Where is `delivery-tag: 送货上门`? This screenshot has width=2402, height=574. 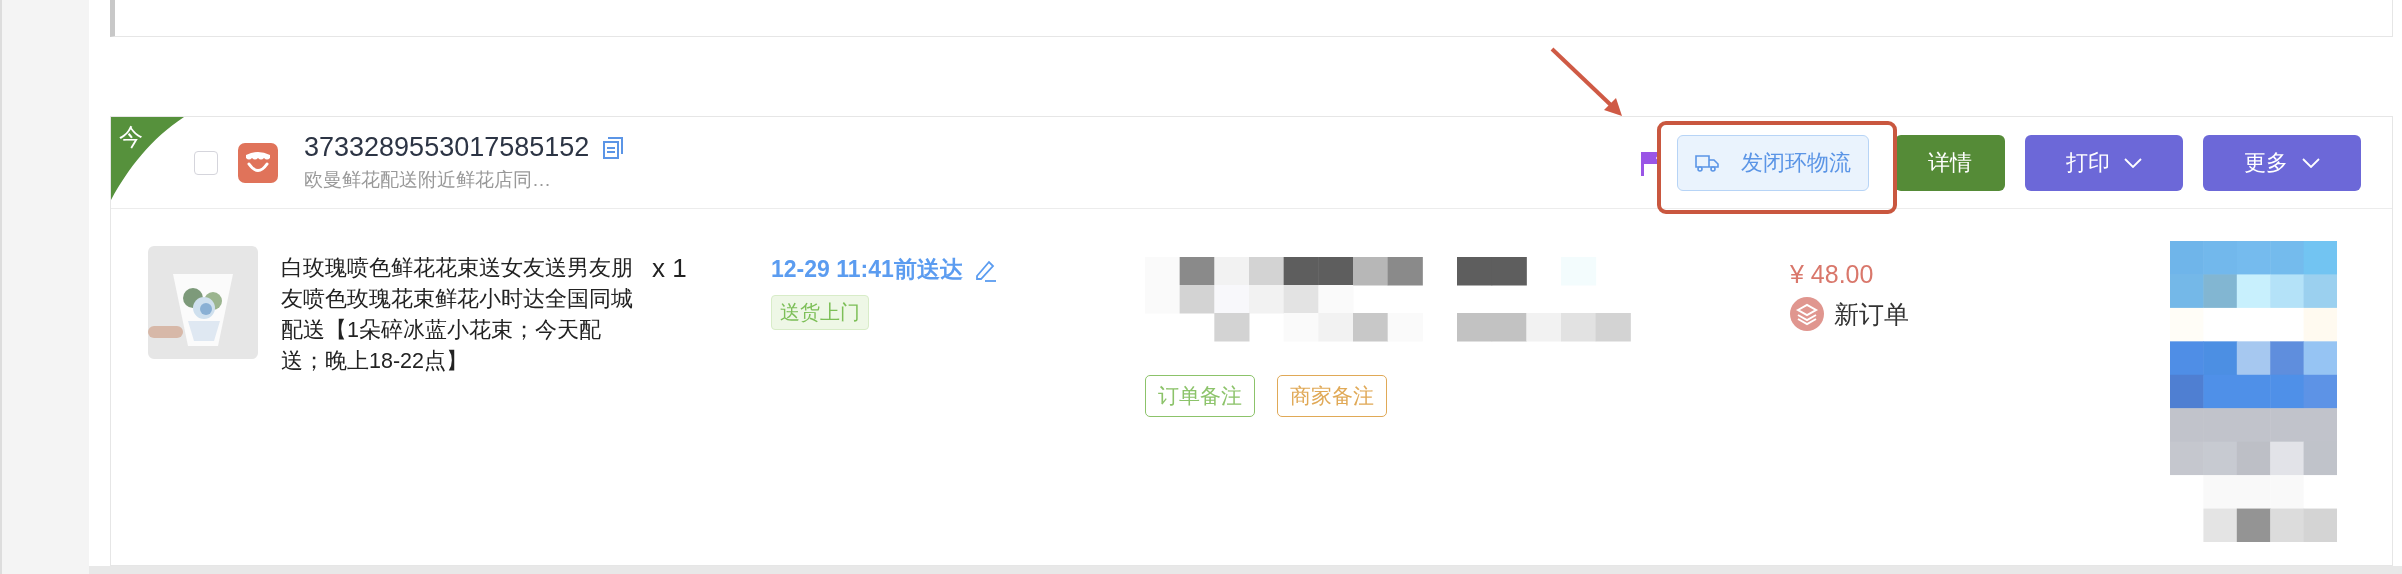
delivery-tag: 送货上门 is located at coordinates (820, 312).